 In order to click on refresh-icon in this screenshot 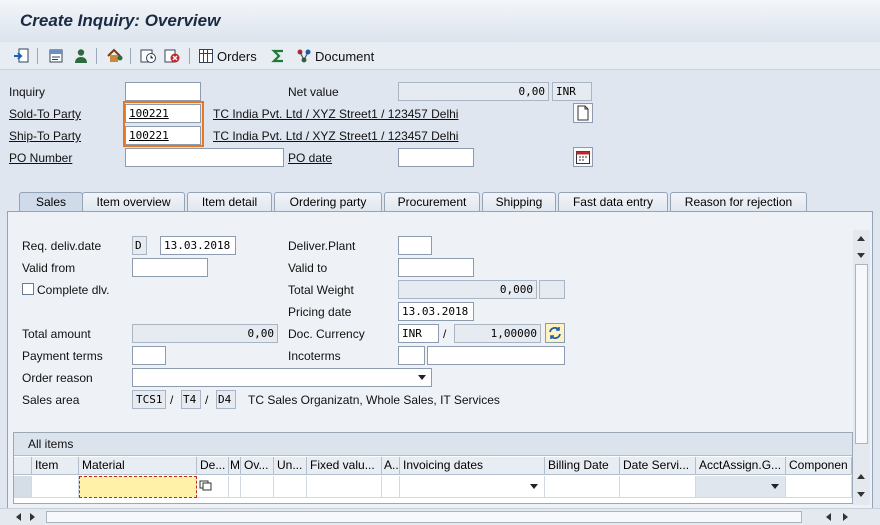, I will do `click(555, 333)`.